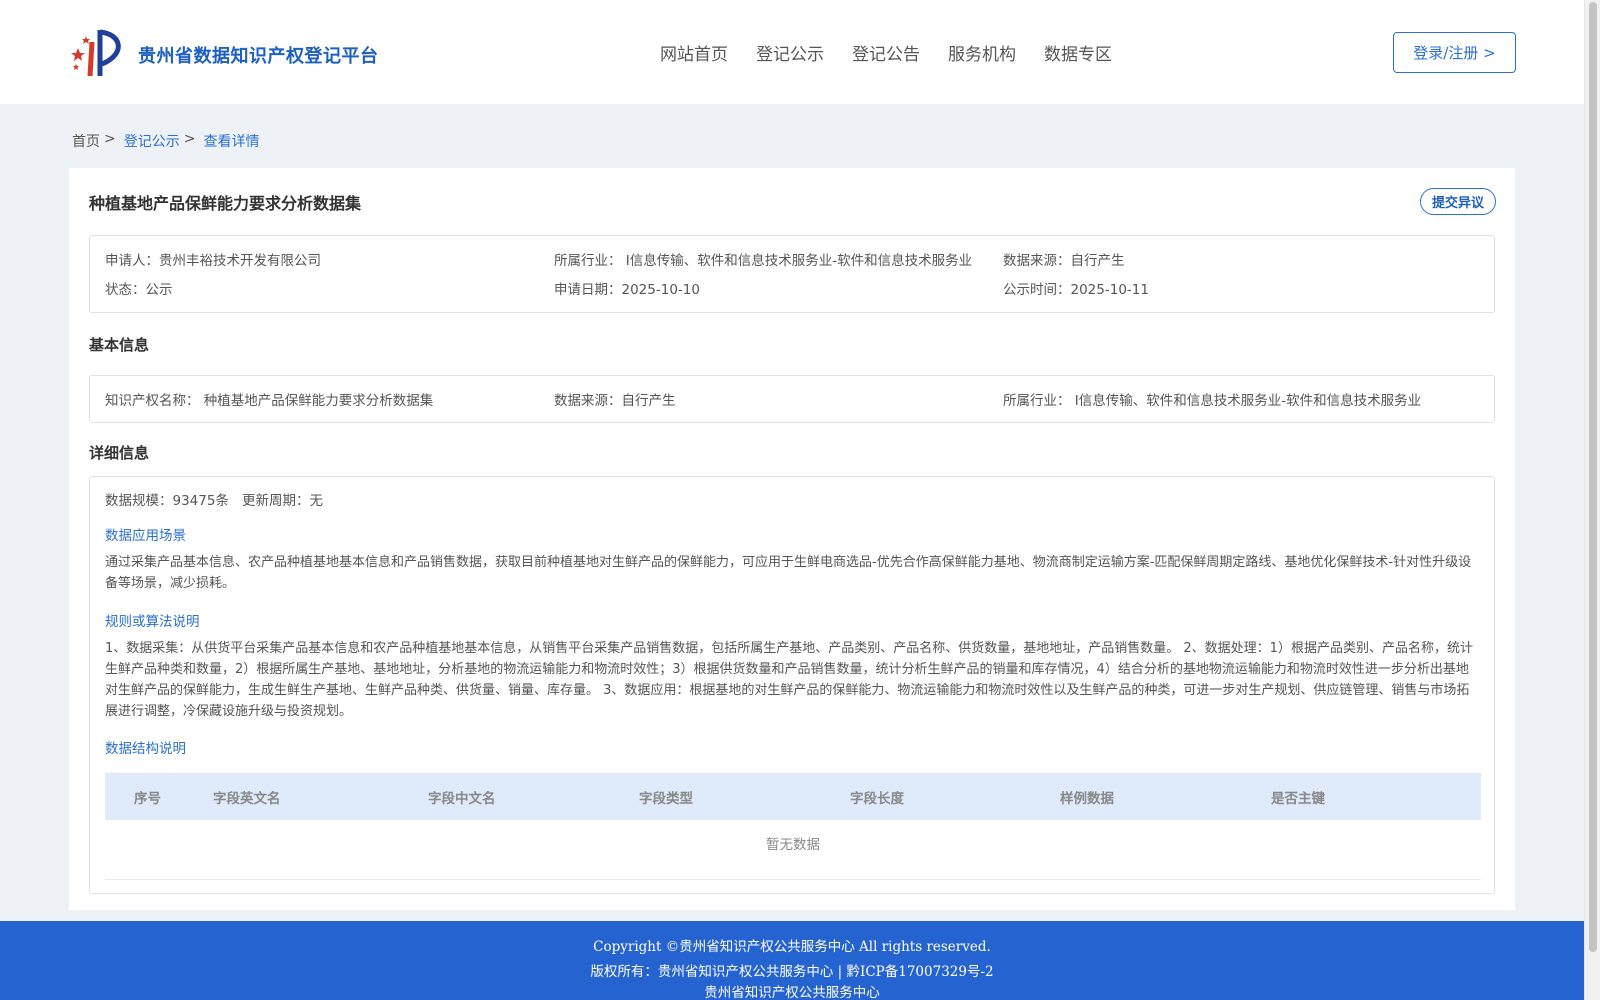  Describe the element at coordinates (269, 401) in the screenshot. I see `ip-name: 知识产权名称： 种植基地产品保鲜能力要求分析数据集` at that location.